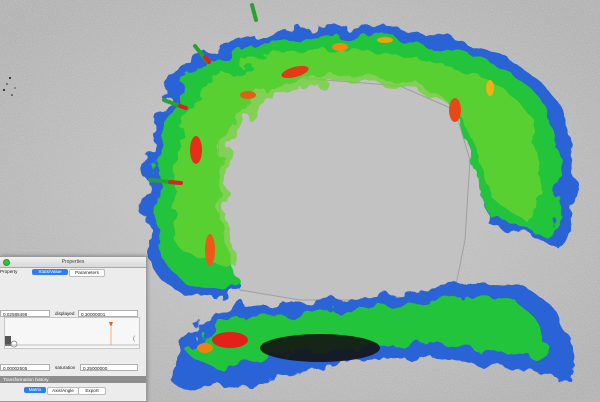 The height and width of the screenshot is (402, 600). What do you see at coordinates (72, 333) in the screenshot?
I see `histogram: (` at bounding box center [72, 333].